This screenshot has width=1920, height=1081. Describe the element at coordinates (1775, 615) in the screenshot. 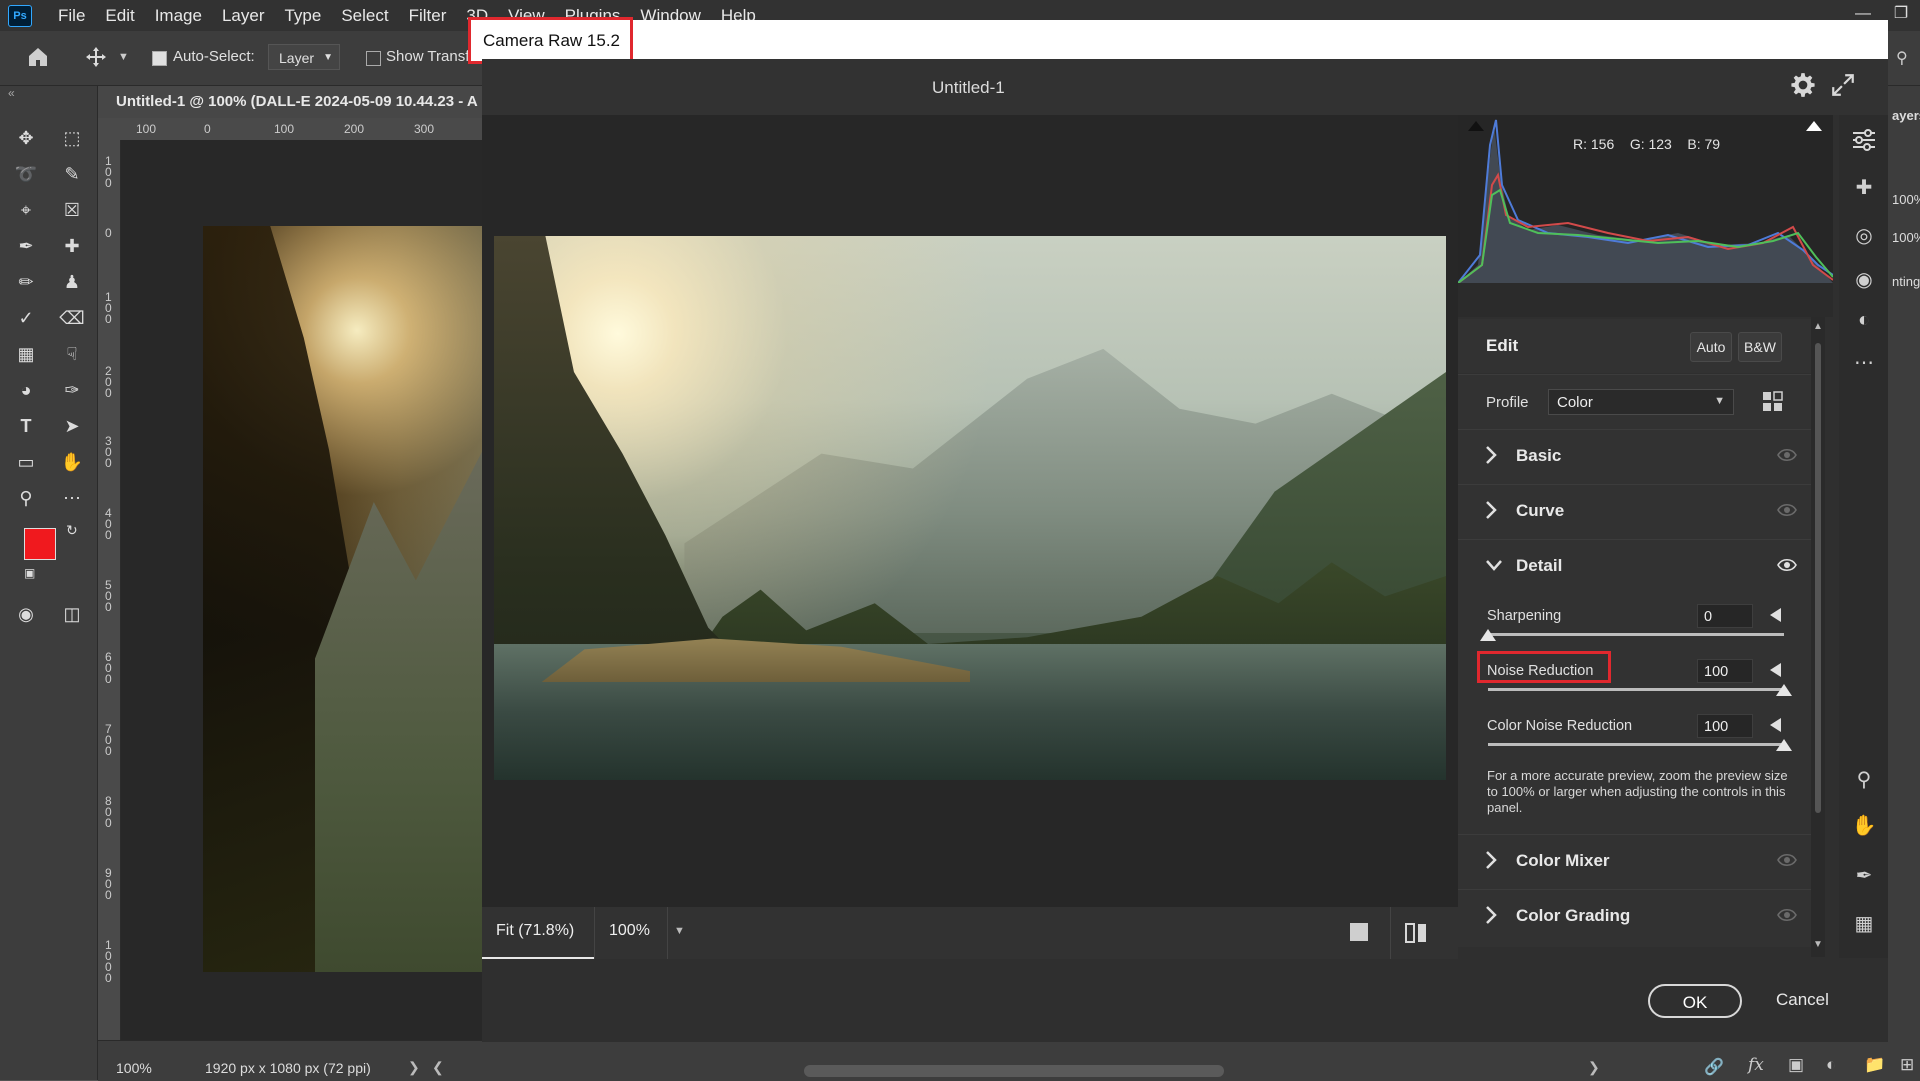

I see `sharpening-reset-icon` at that location.